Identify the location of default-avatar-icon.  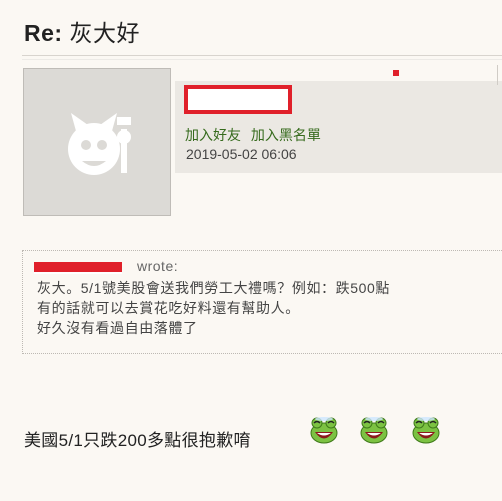
(99, 144).